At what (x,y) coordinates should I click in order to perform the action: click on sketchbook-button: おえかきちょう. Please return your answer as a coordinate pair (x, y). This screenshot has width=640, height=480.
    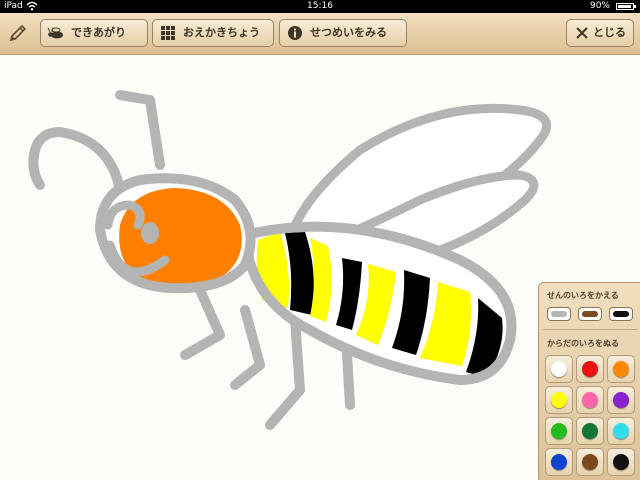
    Looking at the image, I should click on (213, 33).